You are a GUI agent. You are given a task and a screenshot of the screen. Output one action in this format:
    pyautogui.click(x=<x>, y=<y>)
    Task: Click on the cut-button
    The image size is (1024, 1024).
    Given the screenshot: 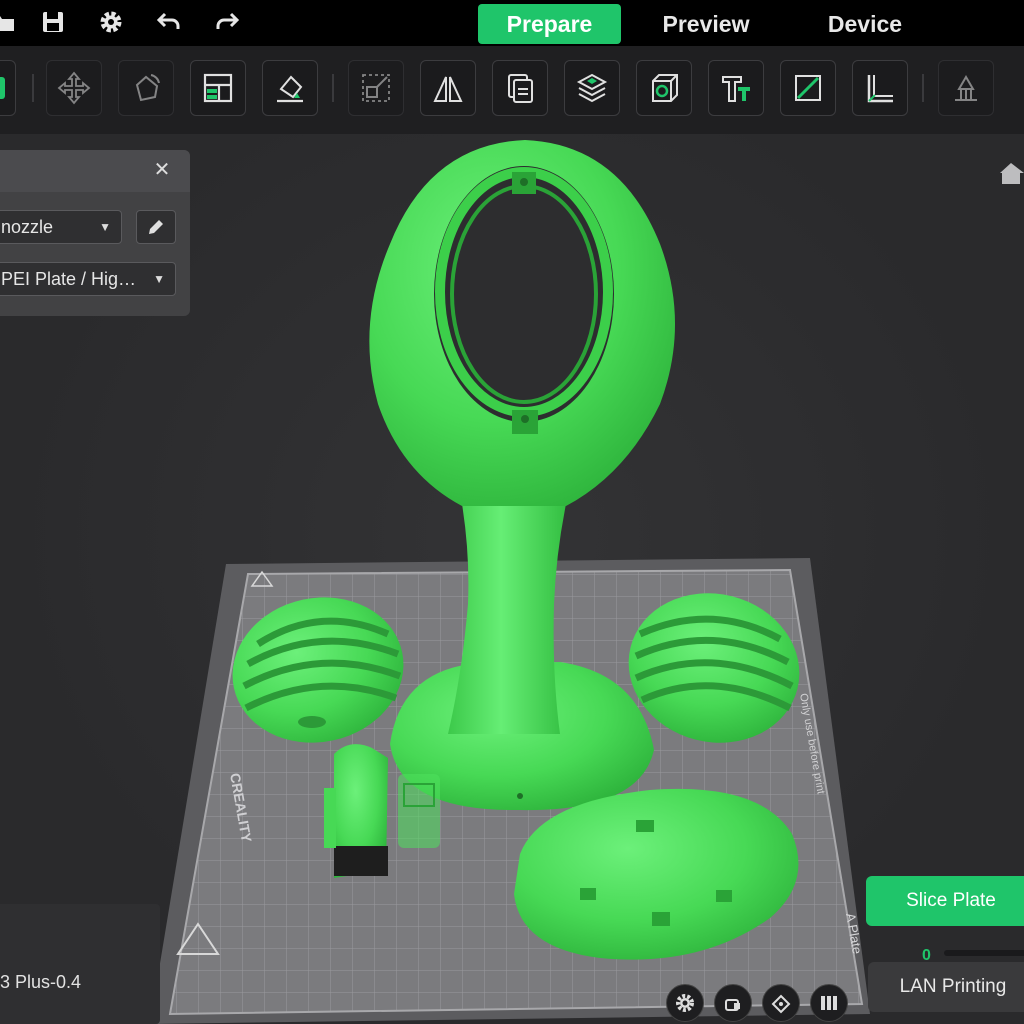 What is the action you would take?
    pyautogui.click(x=808, y=88)
    